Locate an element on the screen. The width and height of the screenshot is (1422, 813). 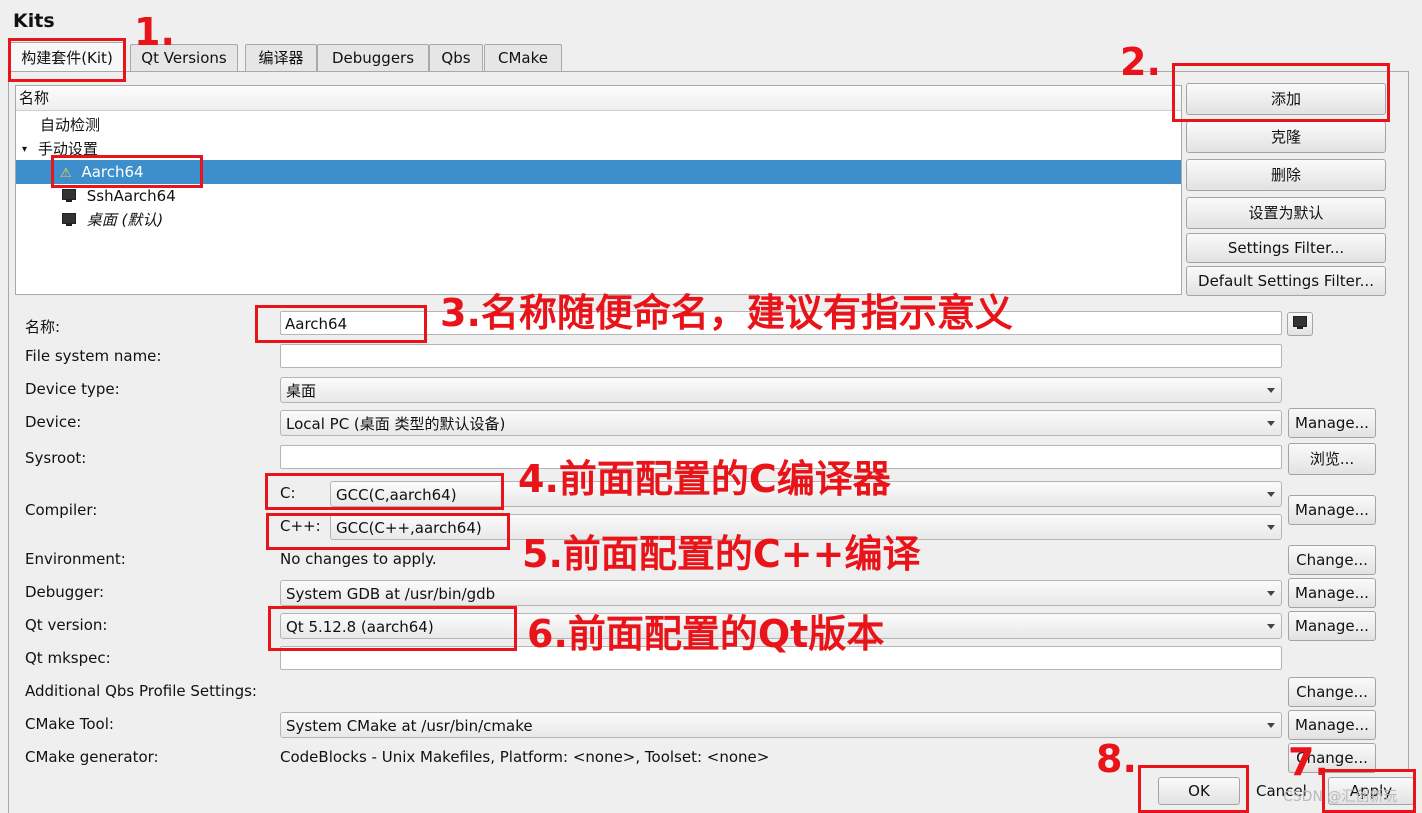
expand-arrow-icon: ▾ is located at coordinates (24, 149).